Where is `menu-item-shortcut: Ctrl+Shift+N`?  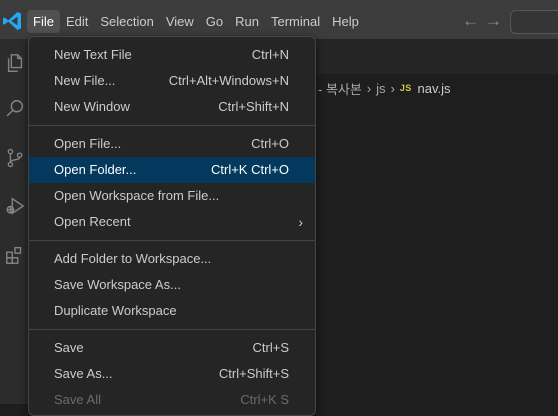
menu-item-shortcut: Ctrl+Shift+N is located at coordinates (253, 106).